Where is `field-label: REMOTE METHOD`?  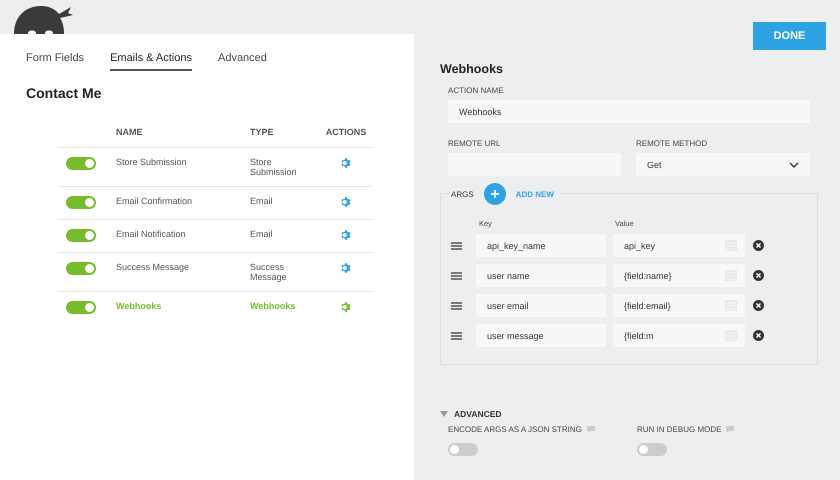 field-label: REMOTE METHOD is located at coordinates (672, 143).